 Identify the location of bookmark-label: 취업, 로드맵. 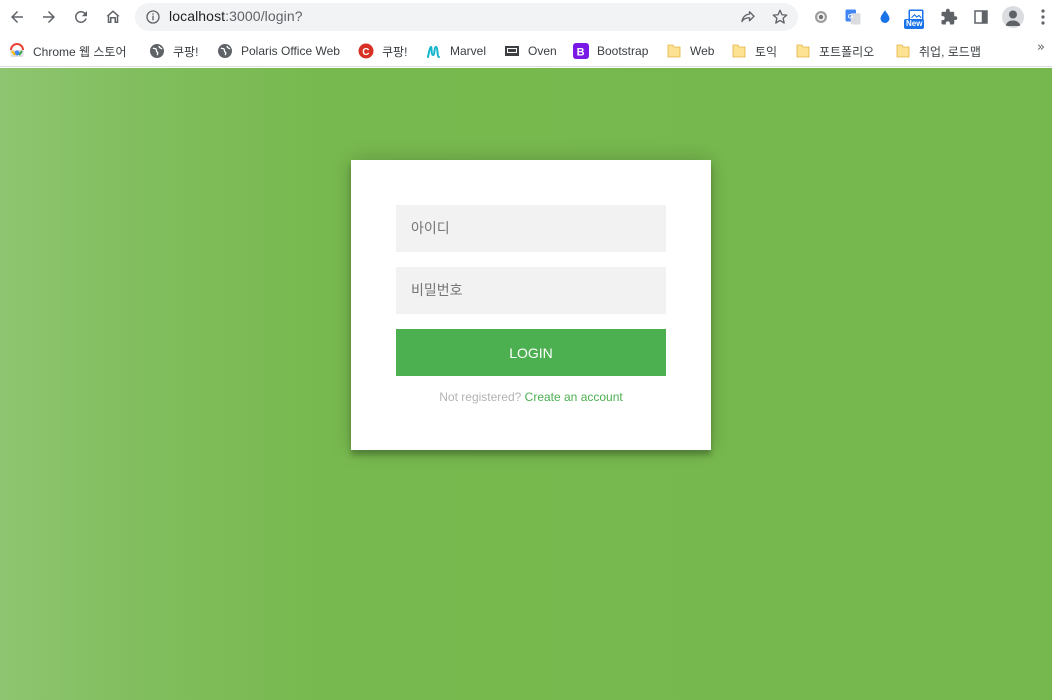
(950, 51).